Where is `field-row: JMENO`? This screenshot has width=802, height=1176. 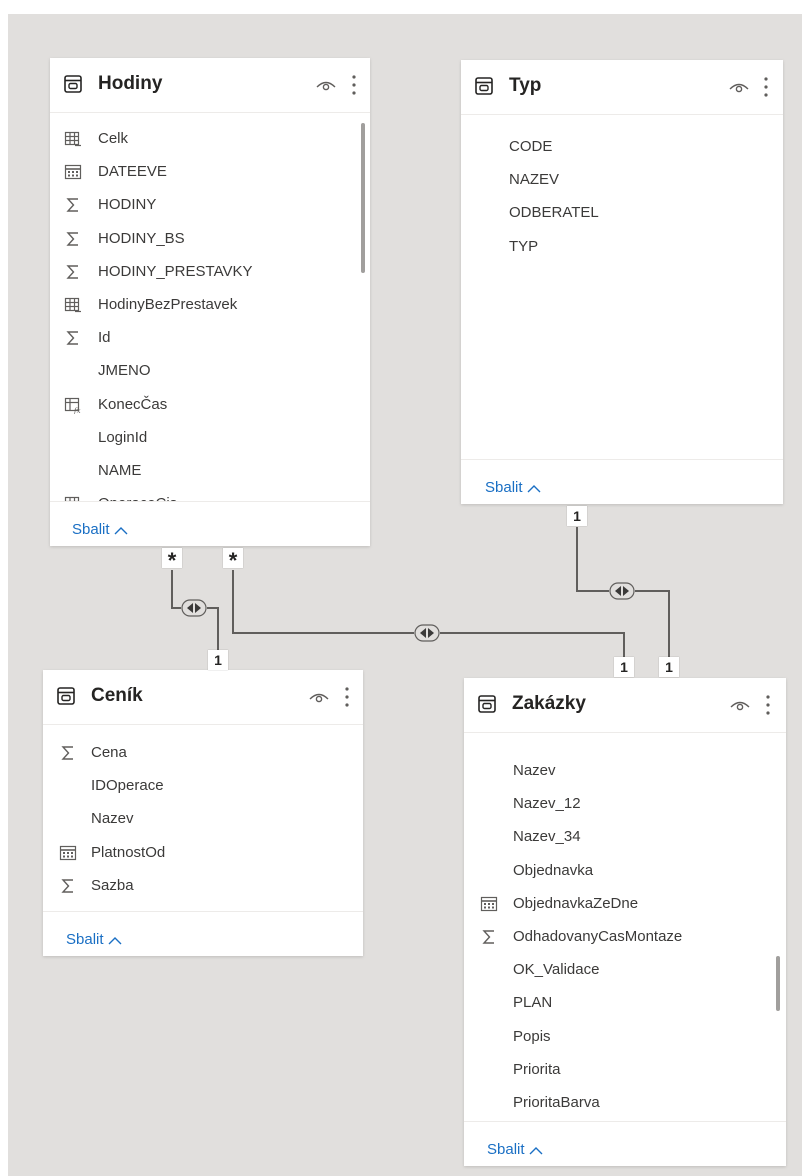
field-row: JMENO is located at coordinates (210, 370).